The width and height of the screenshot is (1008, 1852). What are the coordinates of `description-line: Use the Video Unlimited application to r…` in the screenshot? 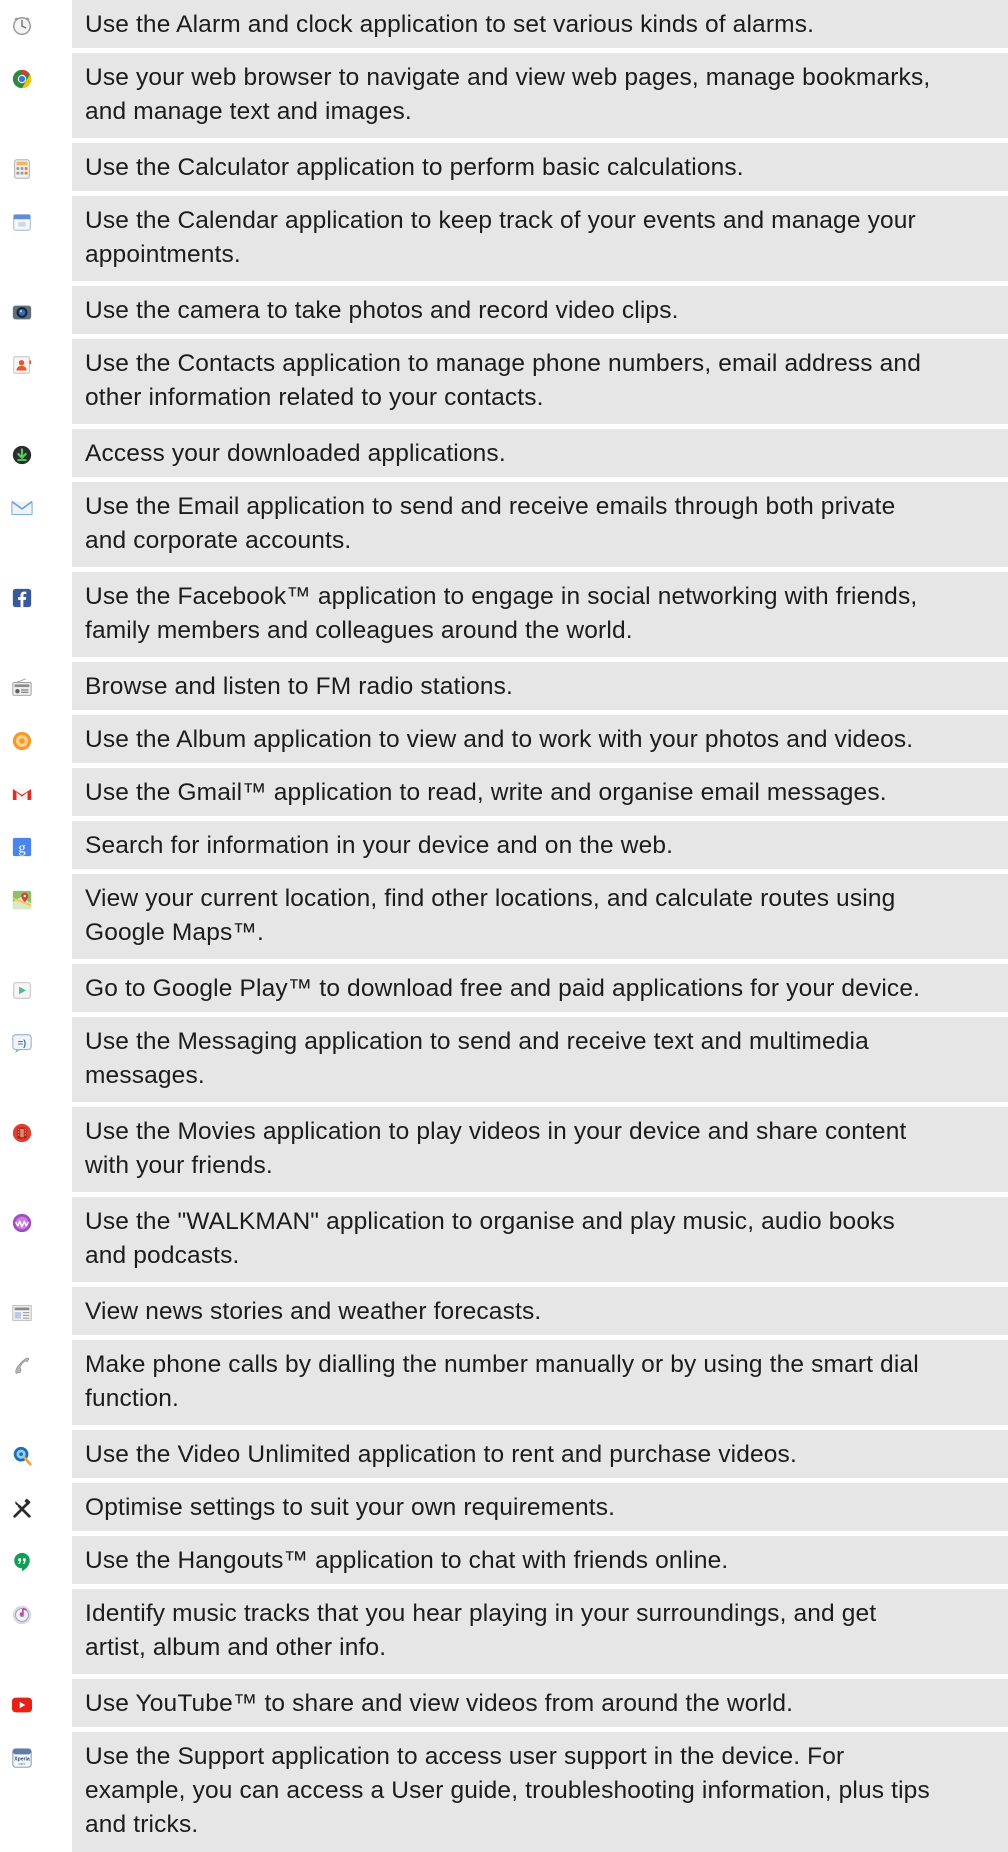 It's located at (441, 1454).